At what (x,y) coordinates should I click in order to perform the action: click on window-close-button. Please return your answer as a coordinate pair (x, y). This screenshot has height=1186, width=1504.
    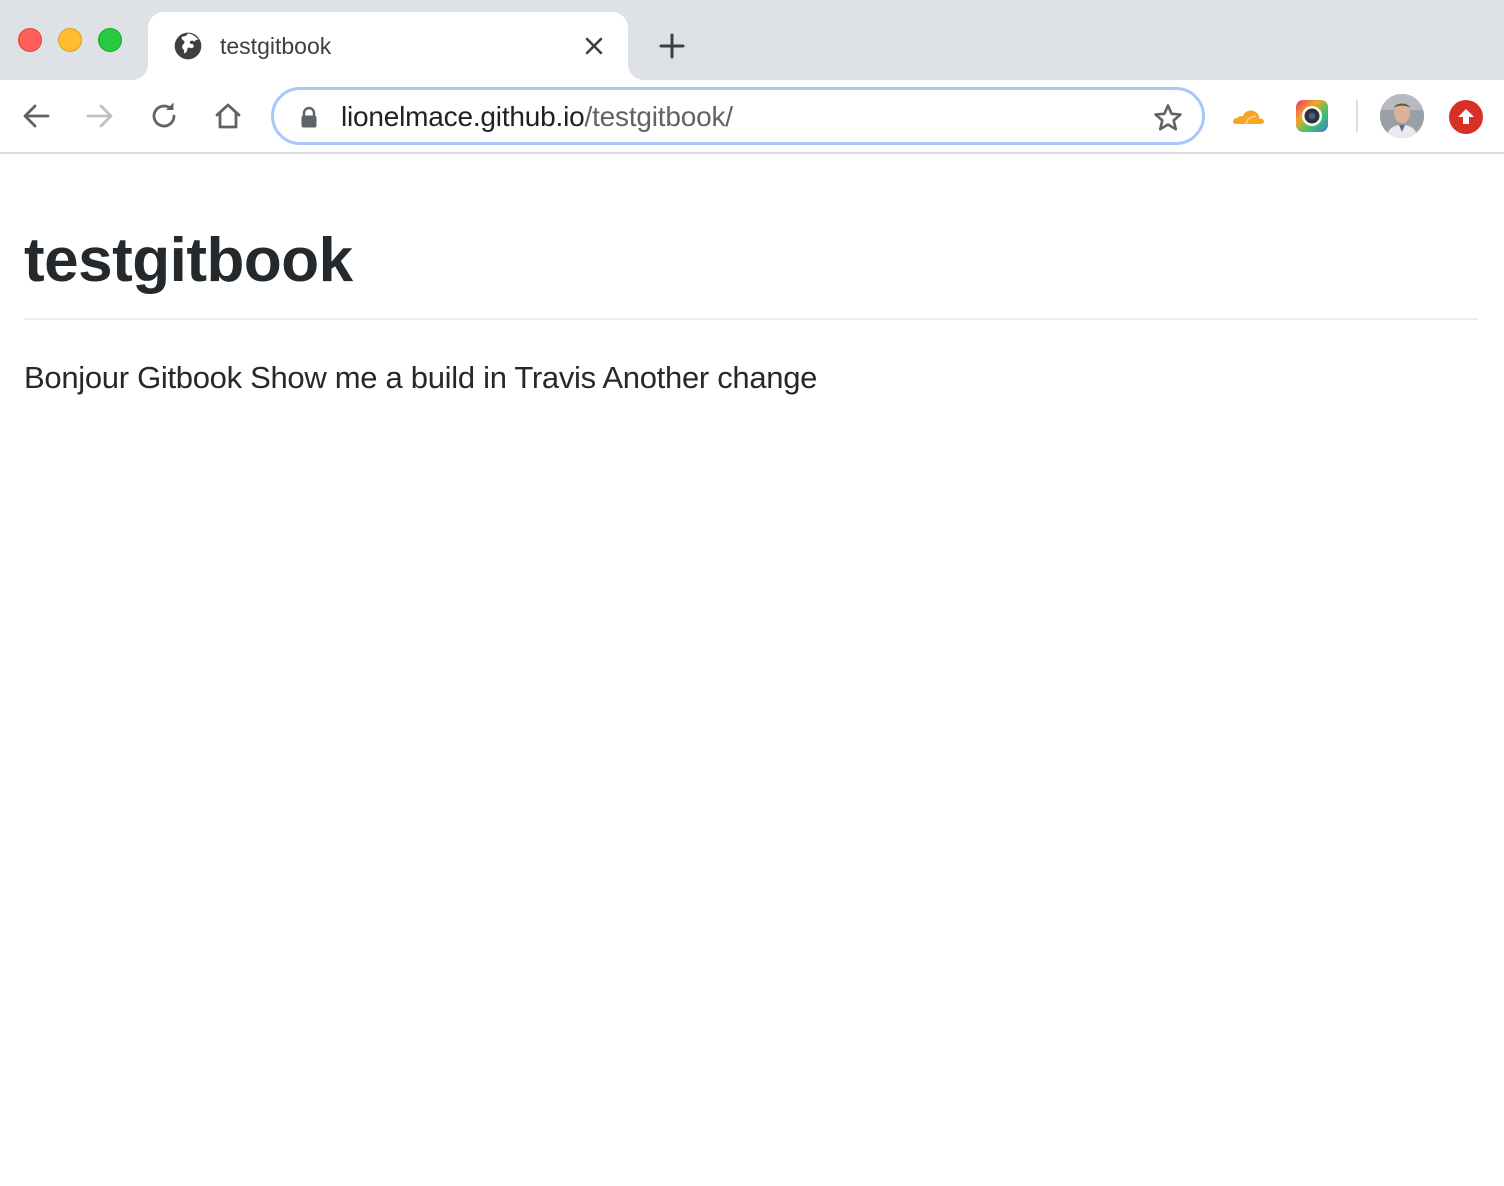
    Looking at the image, I should click on (30, 40).